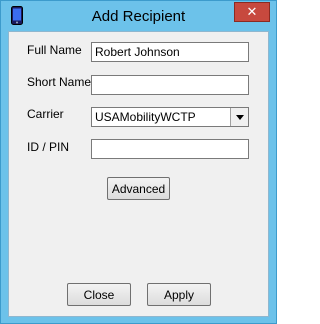 The height and width of the screenshot is (324, 320). What do you see at coordinates (137, 52) in the screenshot?
I see `full-name-value: Robert Johnson` at bounding box center [137, 52].